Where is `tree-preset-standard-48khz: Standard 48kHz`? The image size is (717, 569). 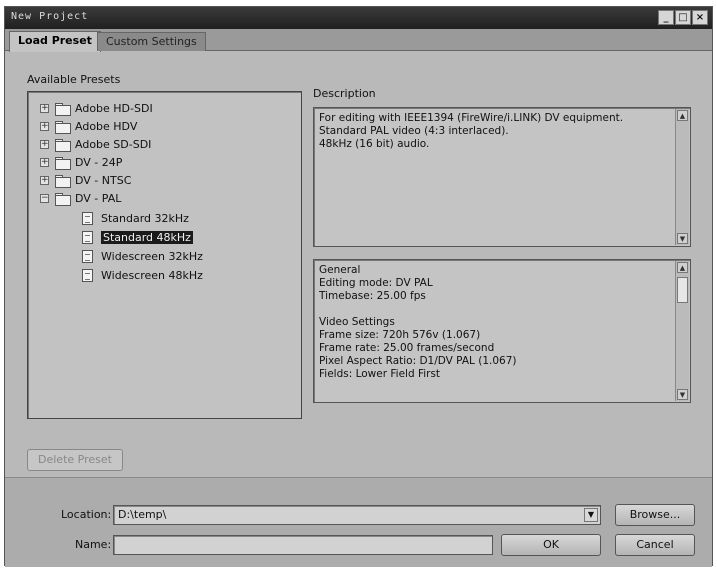 tree-preset-standard-48khz: Standard 48kHz is located at coordinates (137, 237).